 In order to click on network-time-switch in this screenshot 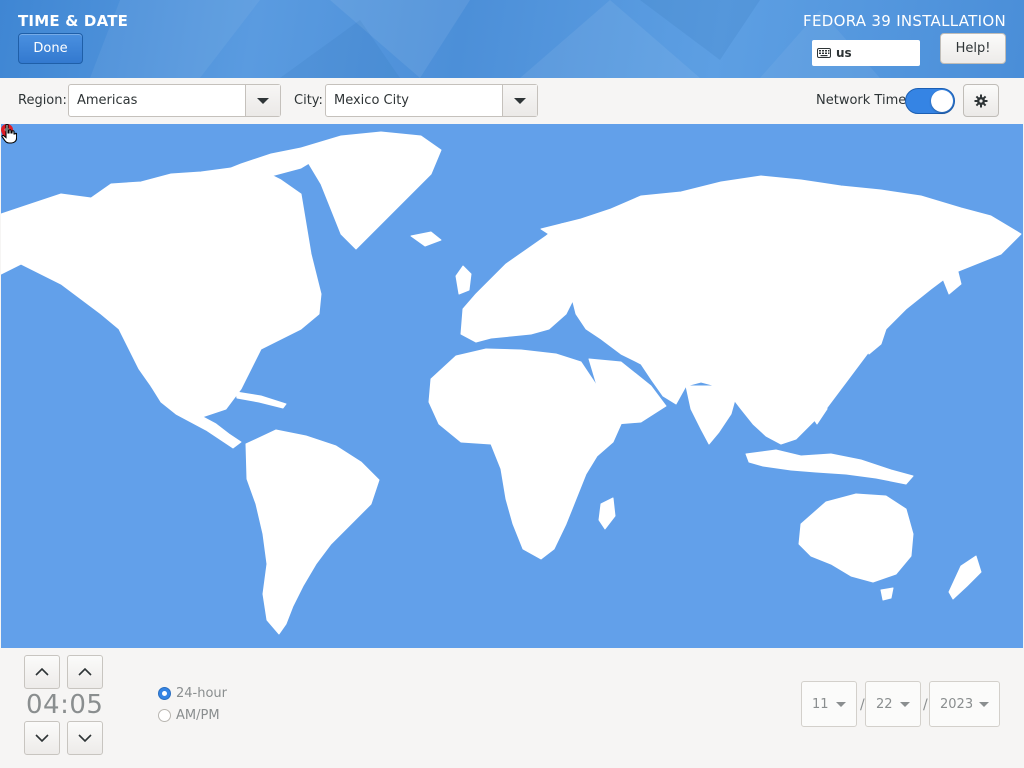, I will do `click(930, 101)`.